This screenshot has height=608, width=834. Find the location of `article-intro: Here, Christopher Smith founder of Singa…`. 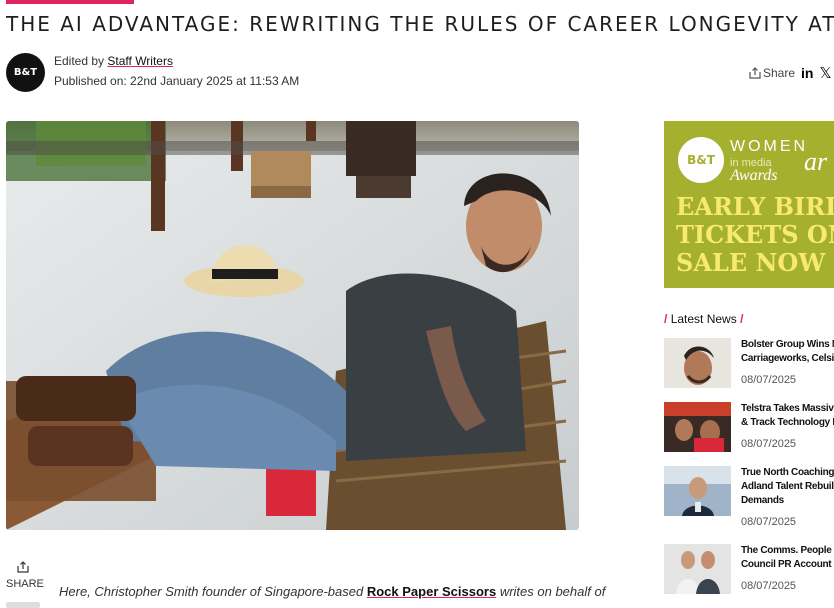

article-intro: Here, Christopher Smith founder of Singa… is located at coordinates (332, 591).